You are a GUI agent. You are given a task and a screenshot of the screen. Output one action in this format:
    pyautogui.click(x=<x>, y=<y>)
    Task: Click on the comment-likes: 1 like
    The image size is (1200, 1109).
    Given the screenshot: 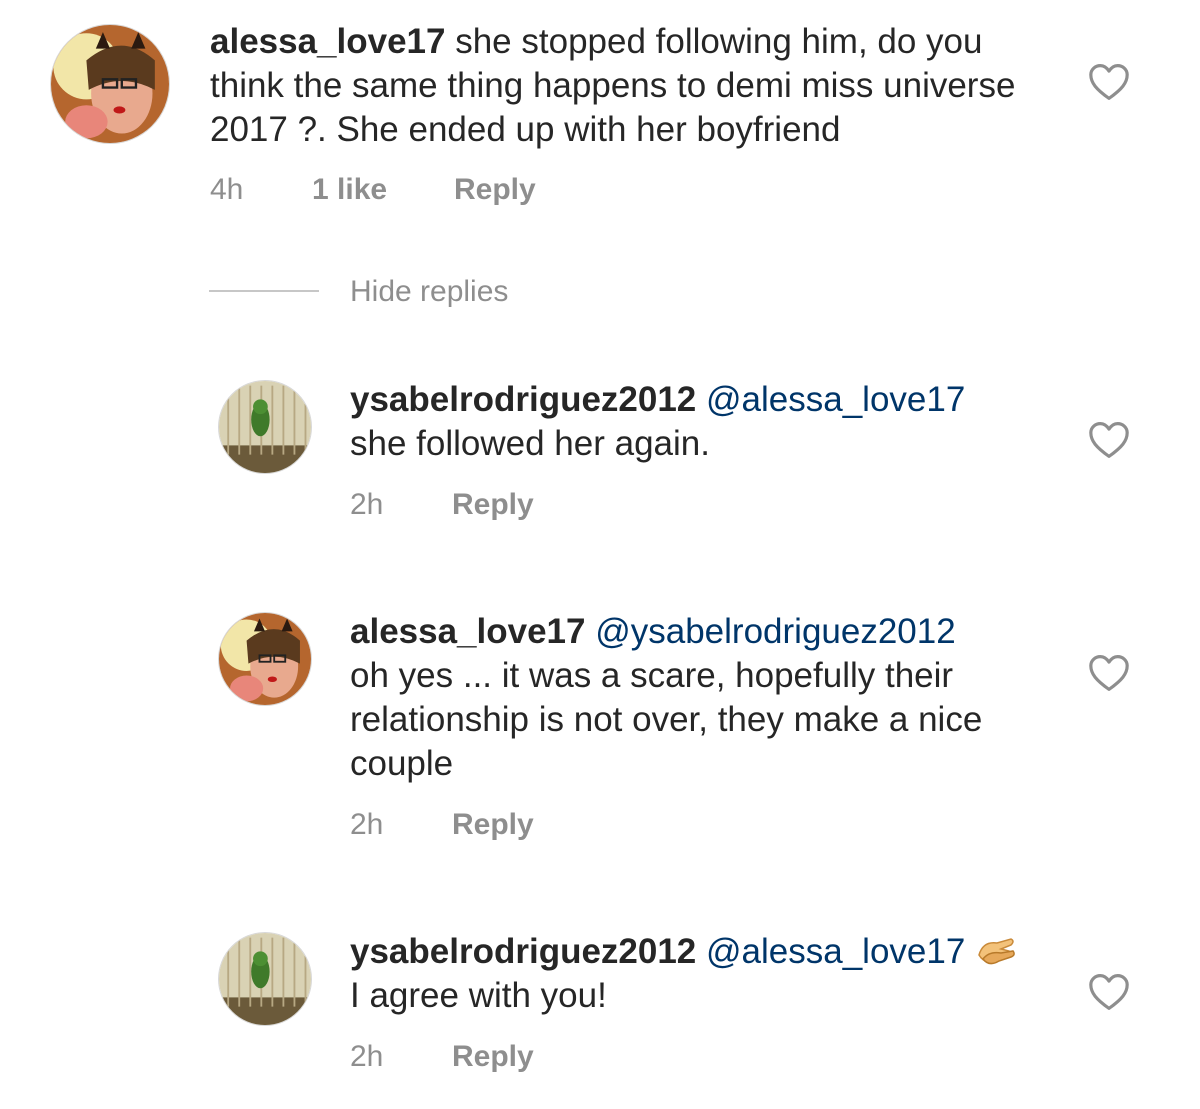 What is the action you would take?
    pyautogui.click(x=383, y=190)
    